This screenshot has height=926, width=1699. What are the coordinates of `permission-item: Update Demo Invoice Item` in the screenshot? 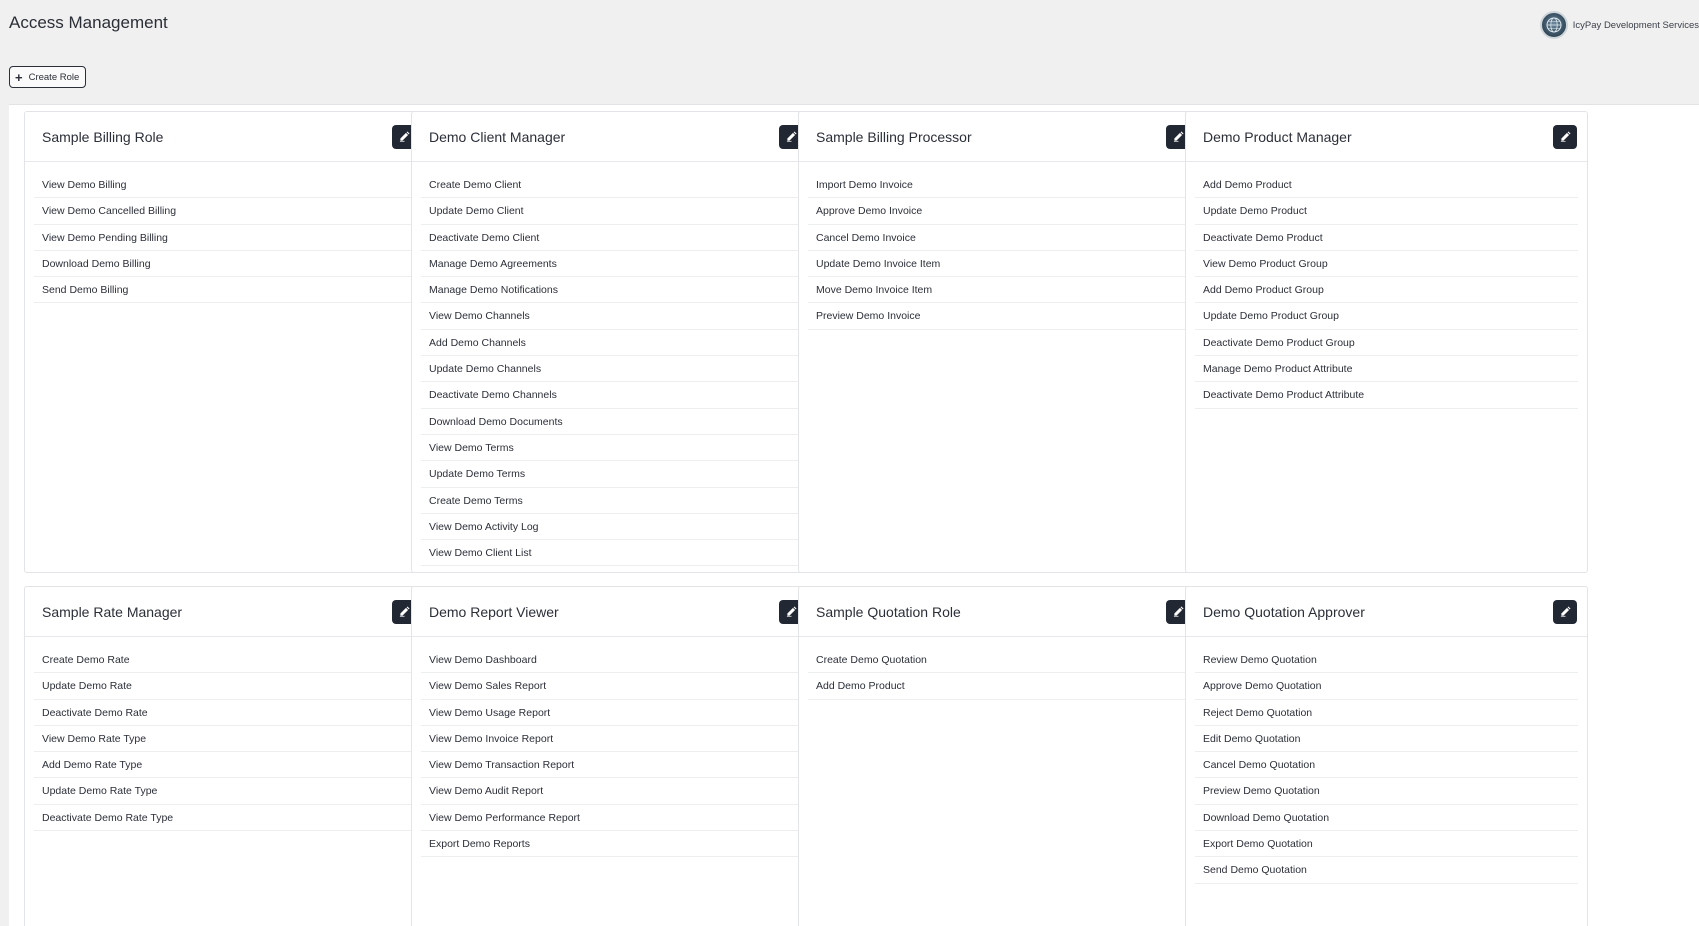 It's located at (999, 264).